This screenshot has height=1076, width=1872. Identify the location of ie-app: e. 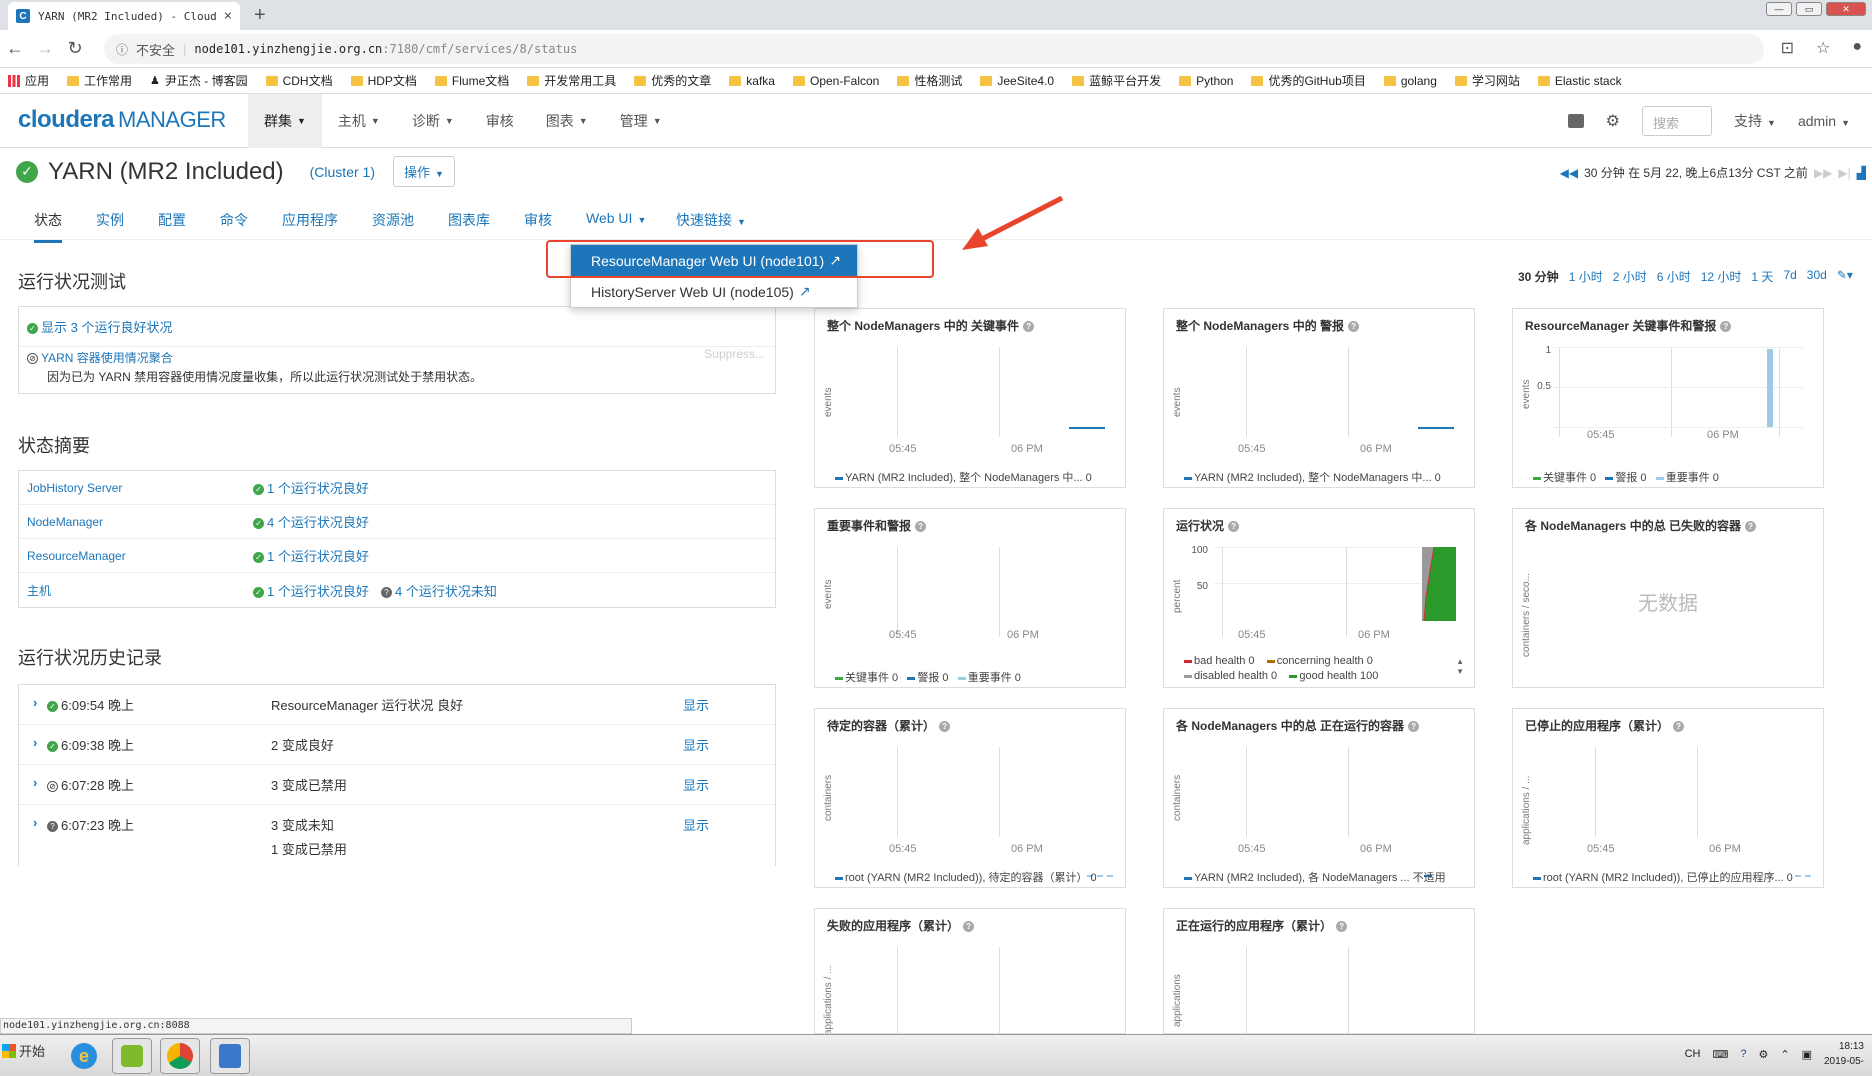
(84, 1056).